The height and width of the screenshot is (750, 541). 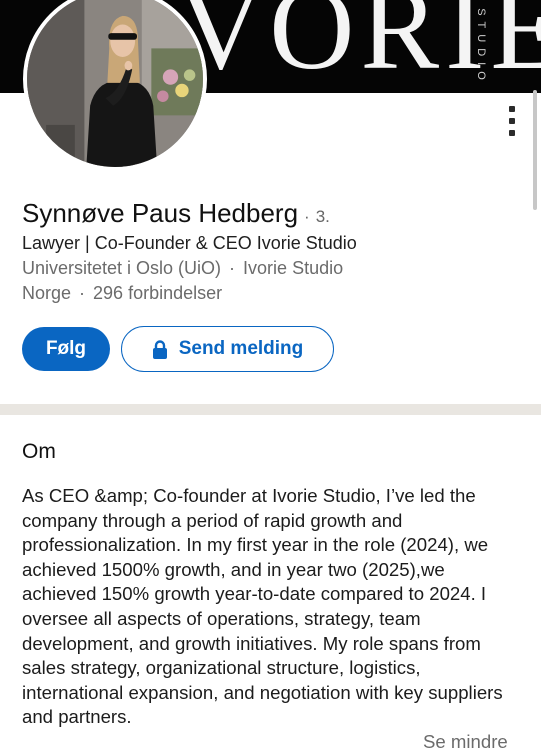 I want to click on profile-education-company: Universitetet i Oslo (UiO) · Ivorie Studio, so click(x=182, y=268).